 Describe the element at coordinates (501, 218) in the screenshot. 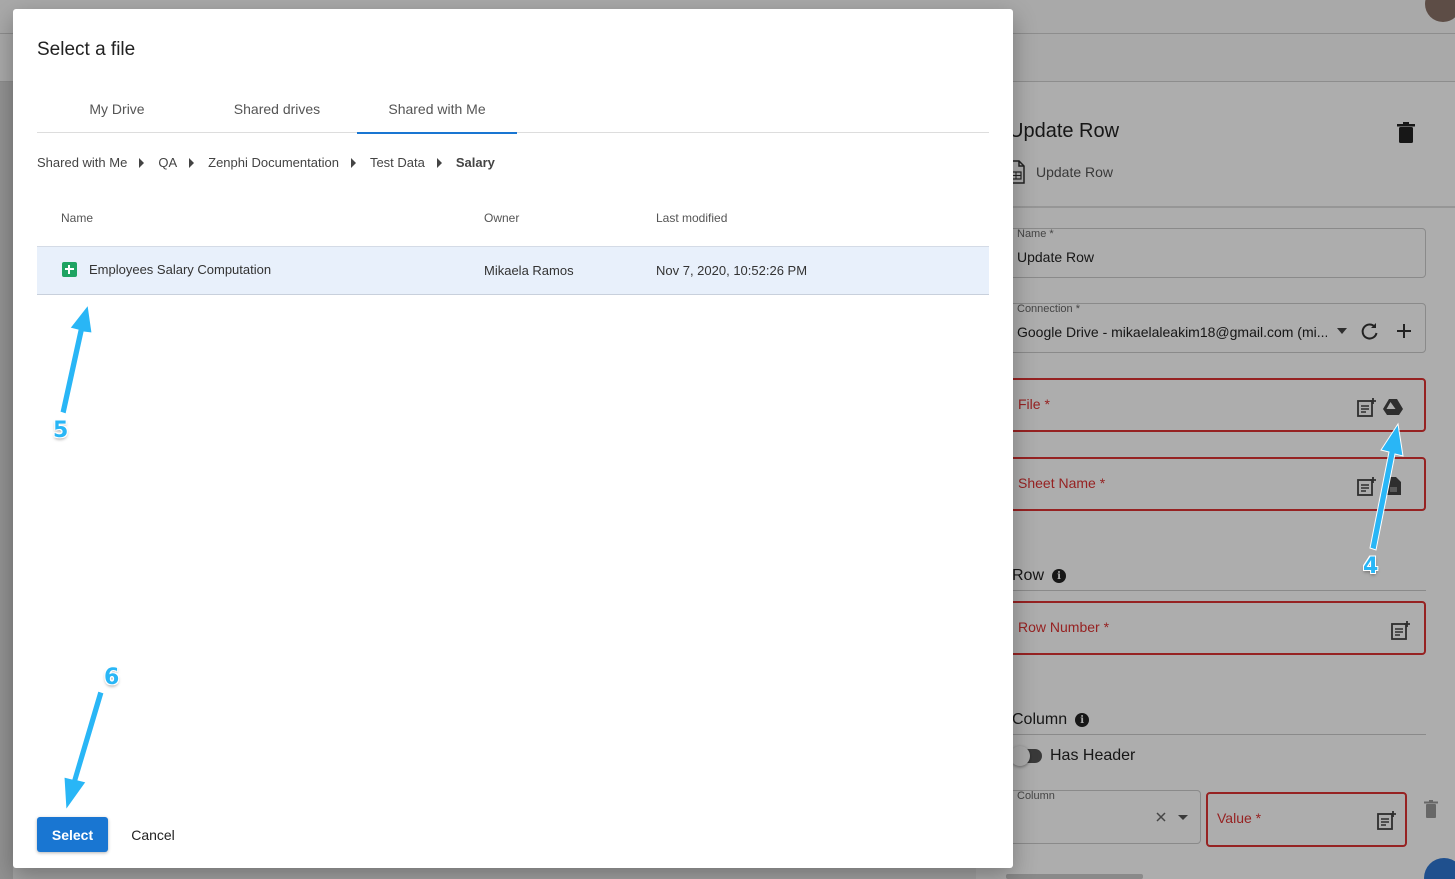

I see `column-header-owner: Owner` at that location.